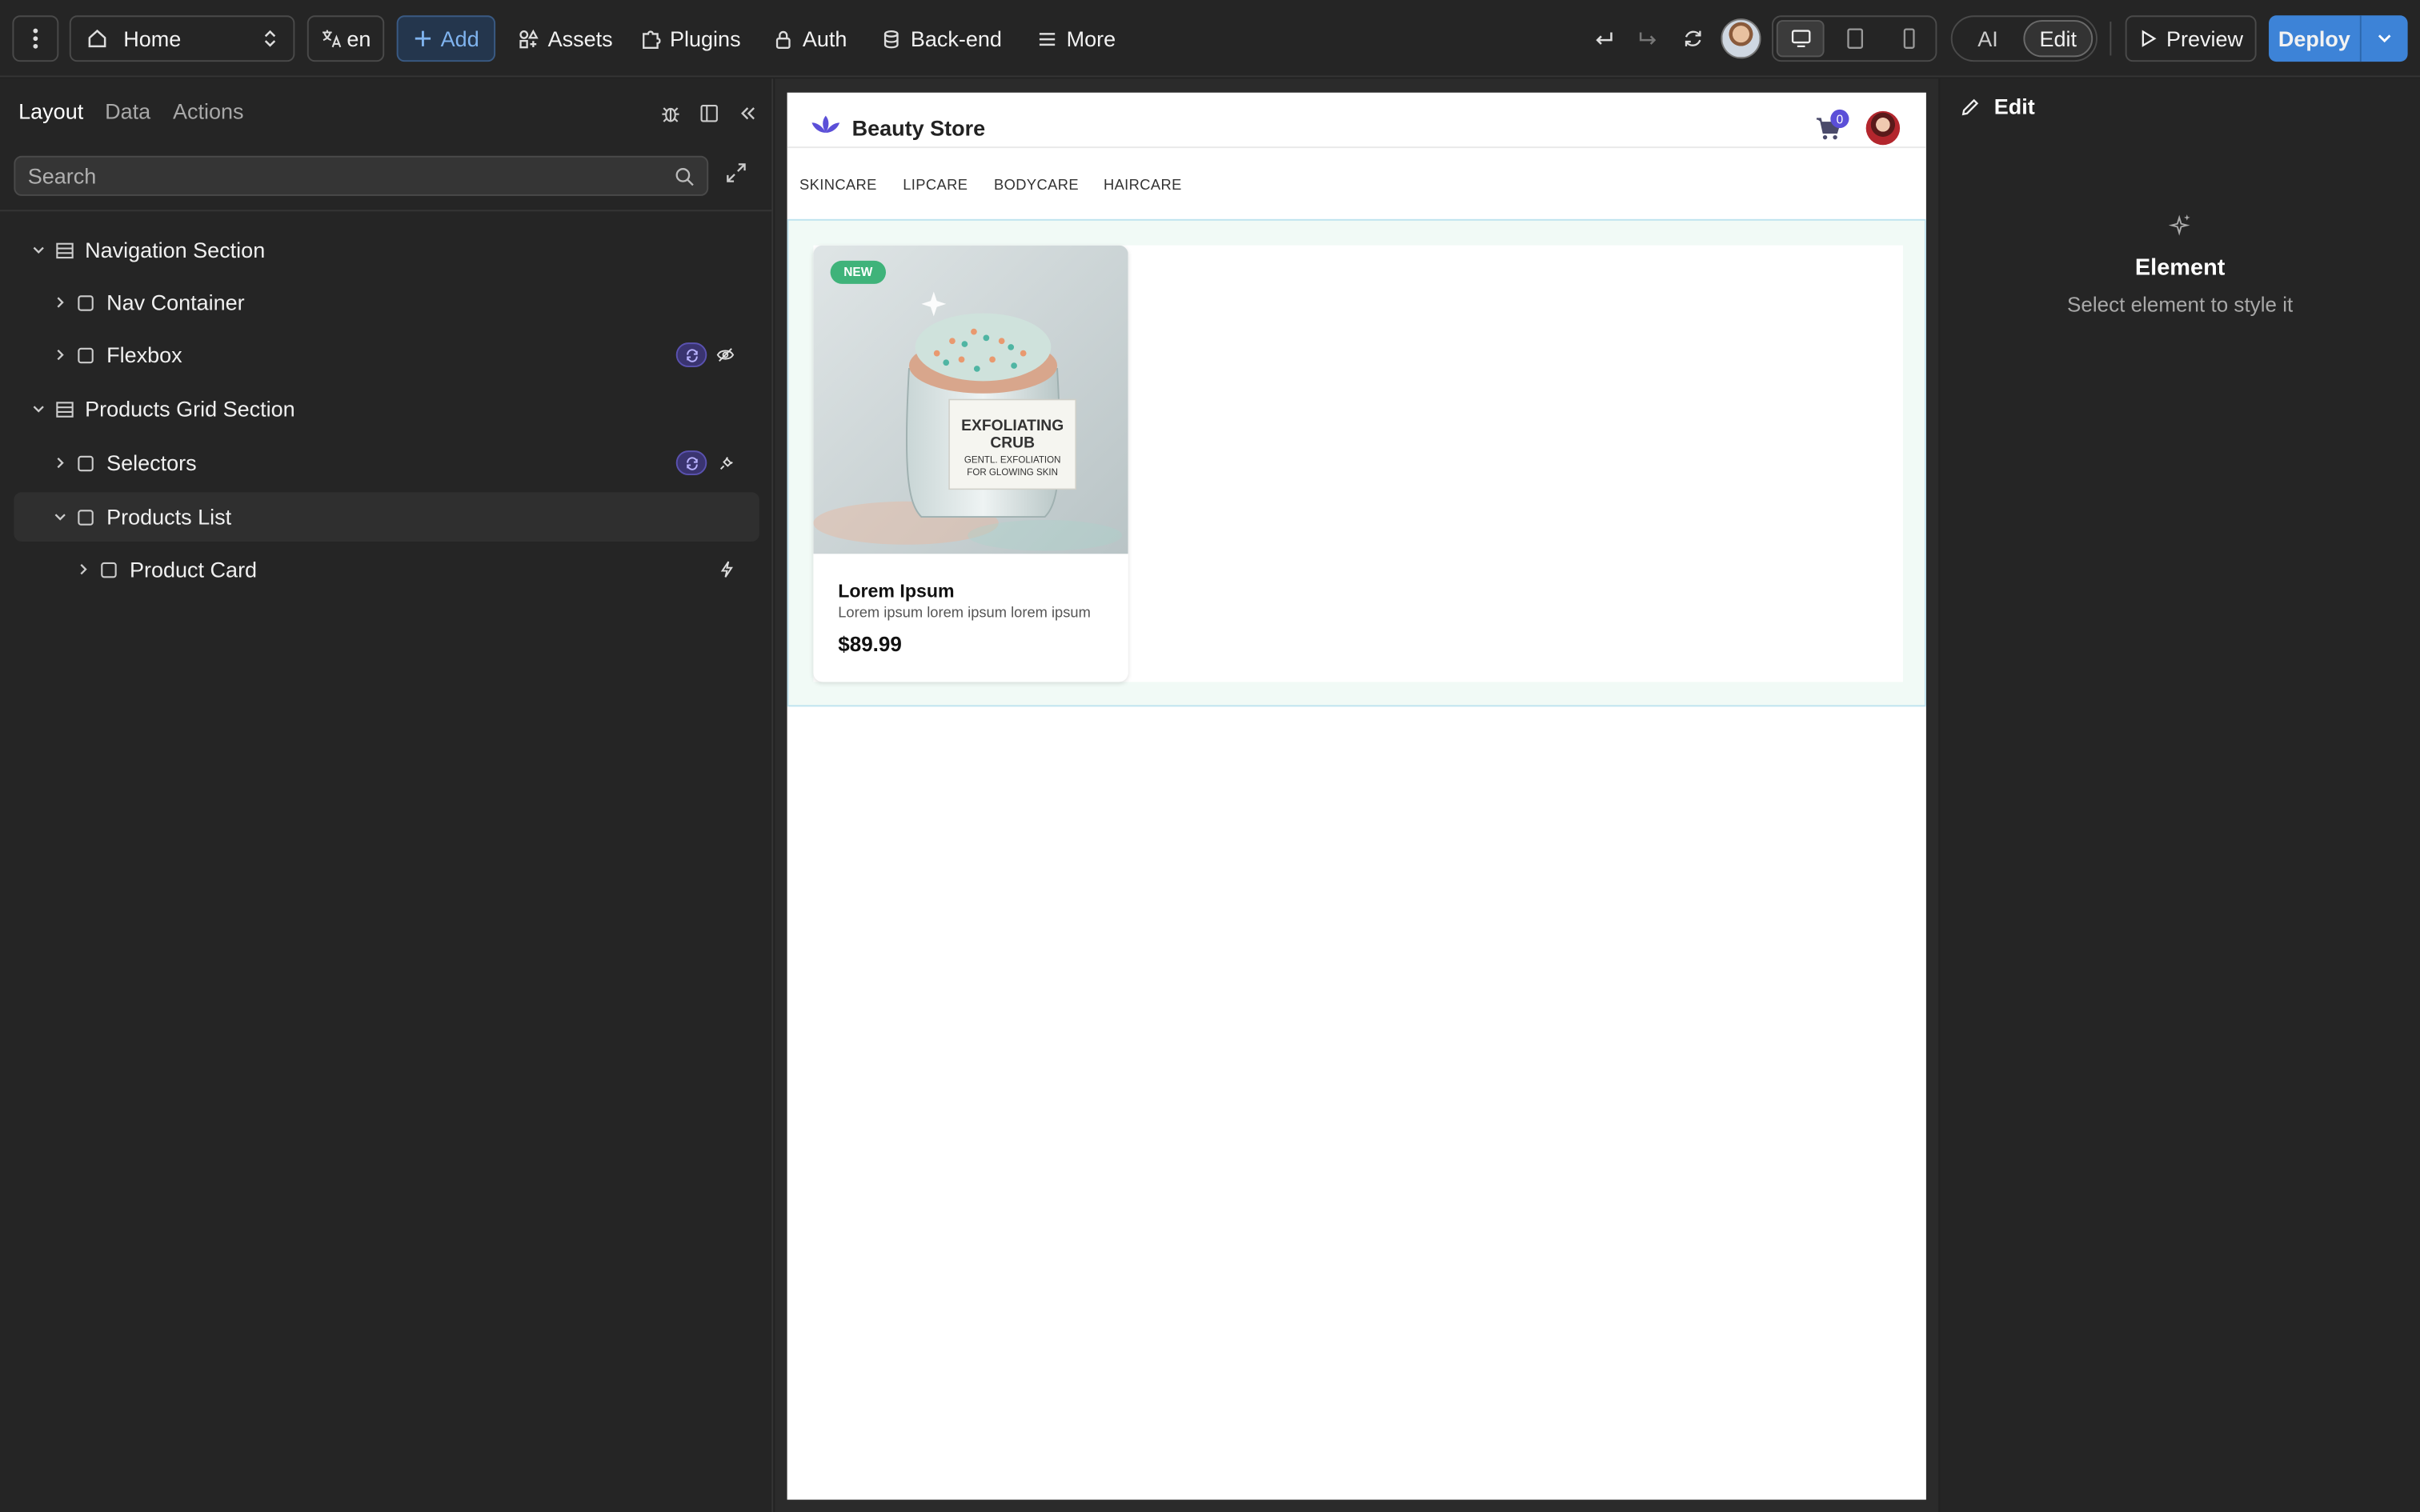 The width and height of the screenshot is (2420, 1512). I want to click on tab-data: Data, so click(127, 110).